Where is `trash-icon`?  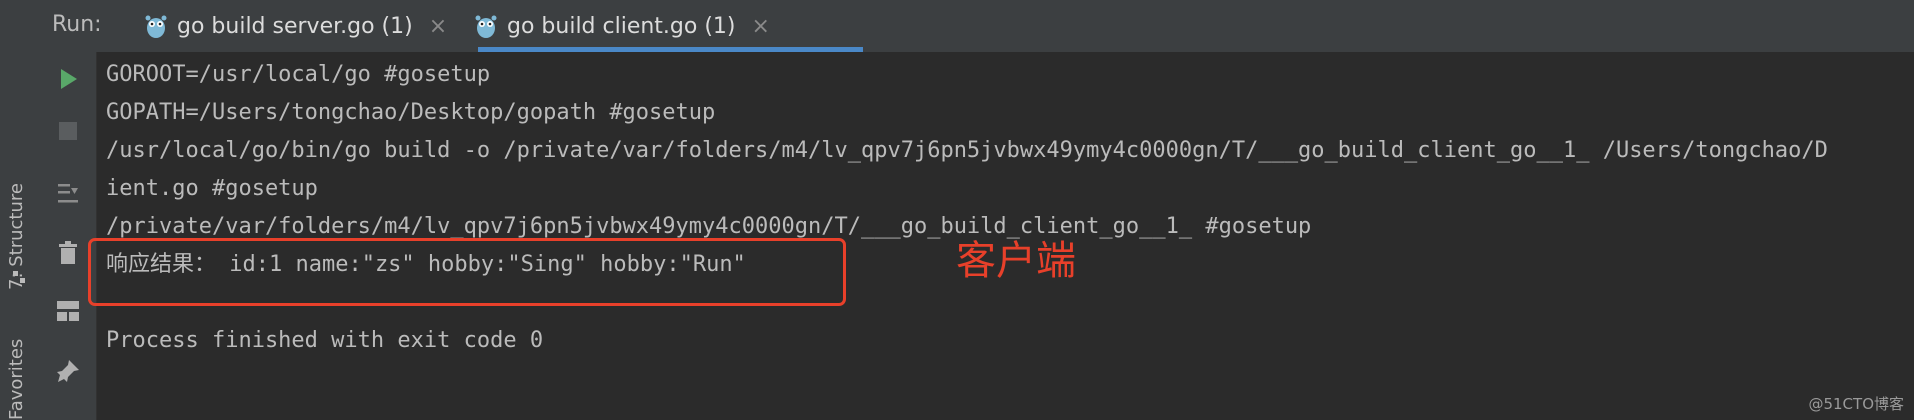 trash-icon is located at coordinates (68, 253).